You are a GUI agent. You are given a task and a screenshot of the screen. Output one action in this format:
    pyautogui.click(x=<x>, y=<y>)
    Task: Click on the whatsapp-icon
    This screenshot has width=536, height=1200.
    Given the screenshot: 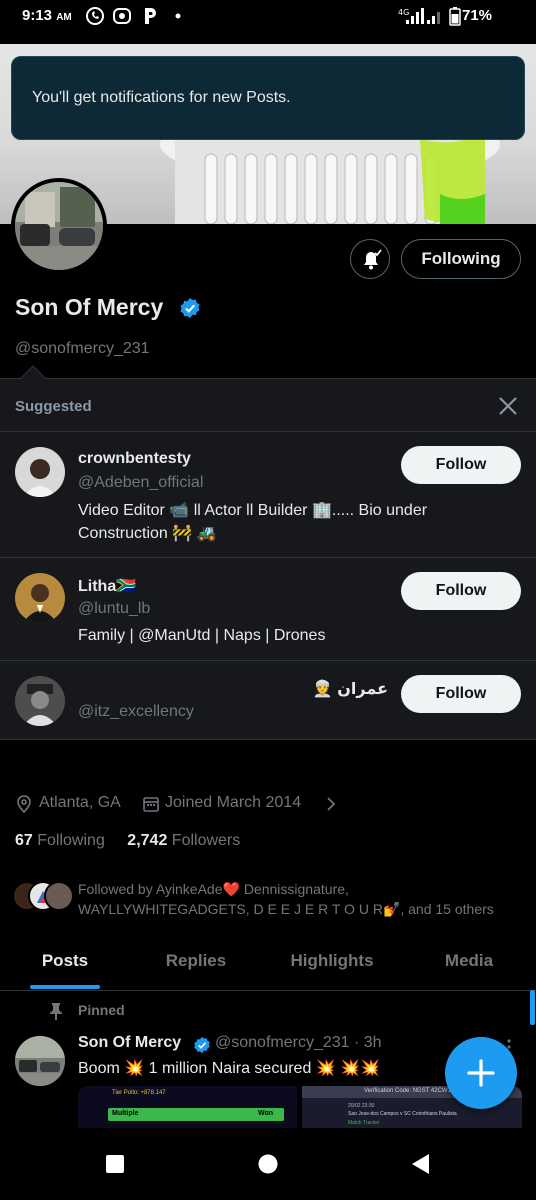 What is the action you would take?
    pyautogui.click(x=95, y=16)
    